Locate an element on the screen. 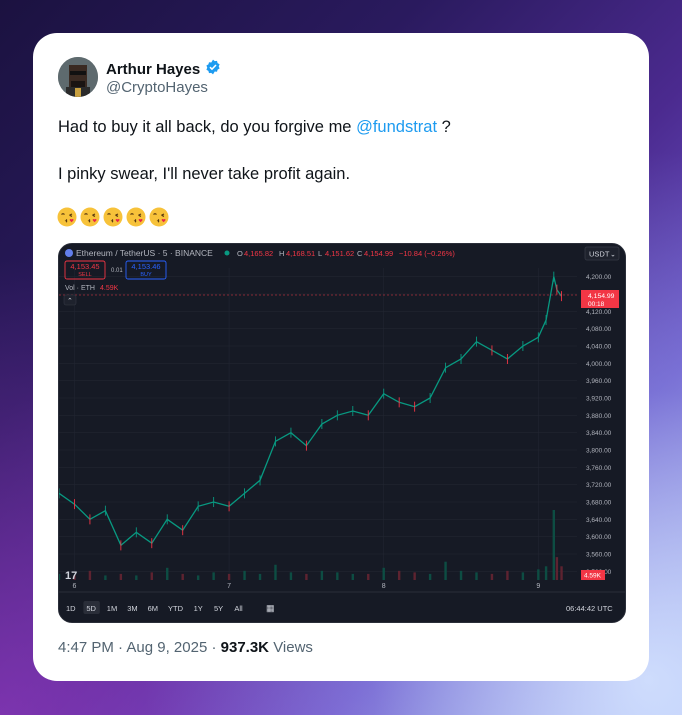 This screenshot has width=682, height=715. calendar-icon: ▦ is located at coordinates (270, 608).